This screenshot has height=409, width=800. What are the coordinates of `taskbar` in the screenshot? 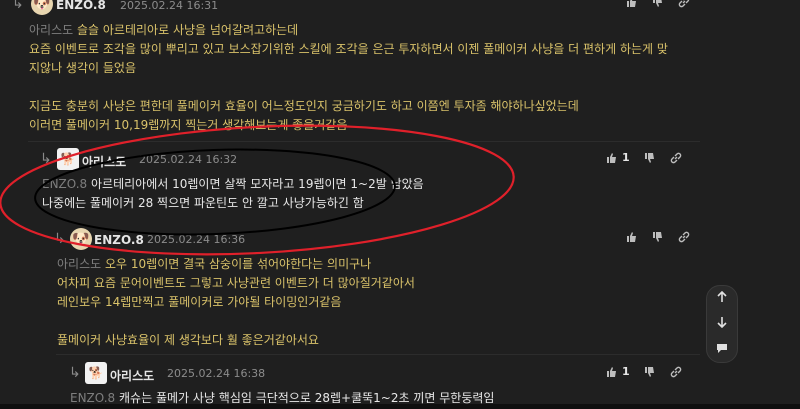 It's located at (400, 406).